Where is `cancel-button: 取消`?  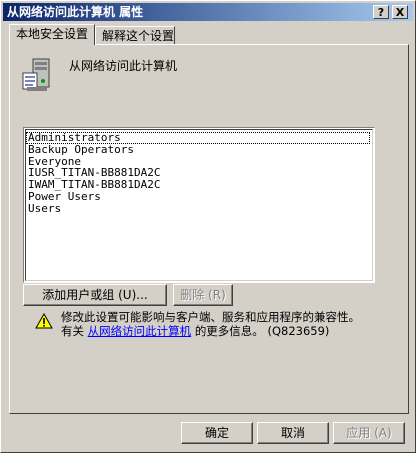 cancel-button: 取消 is located at coordinates (293, 433).